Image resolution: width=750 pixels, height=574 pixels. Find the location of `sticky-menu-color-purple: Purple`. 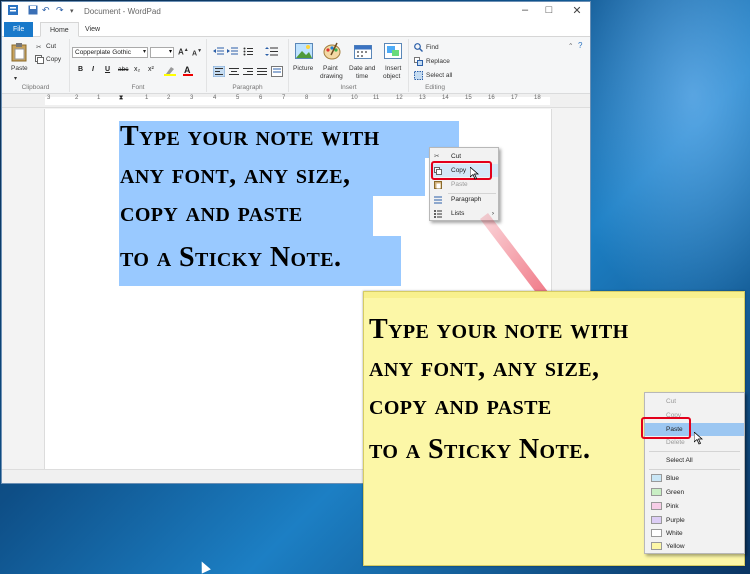

sticky-menu-color-purple: Purple is located at coordinates (694, 520).